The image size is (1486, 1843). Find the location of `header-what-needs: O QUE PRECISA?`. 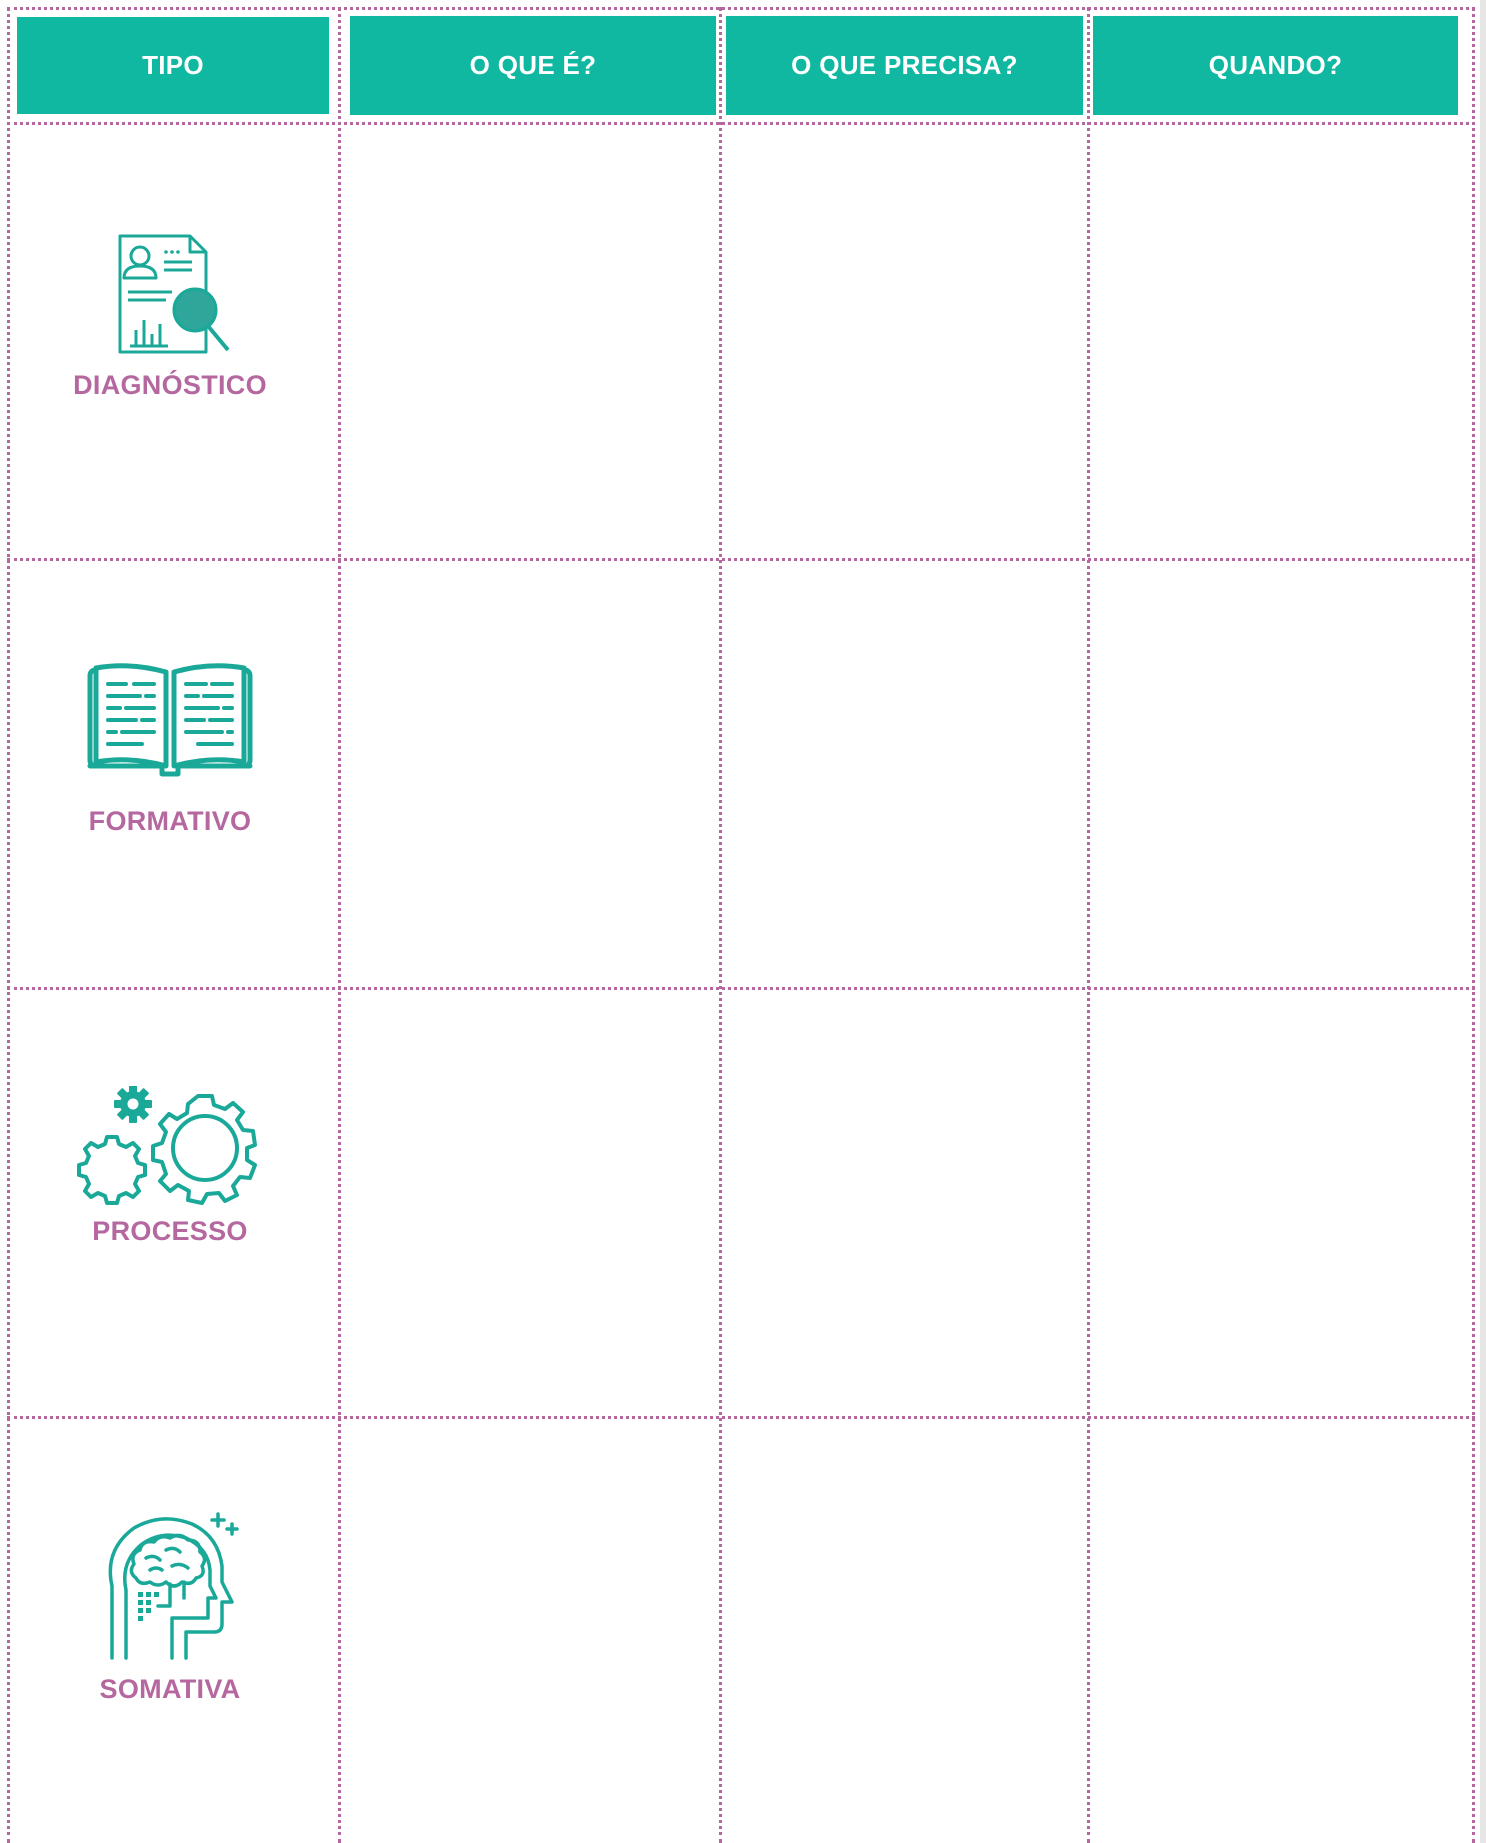

header-what-needs: O QUE PRECISA? is located at coordinates (904, 65).